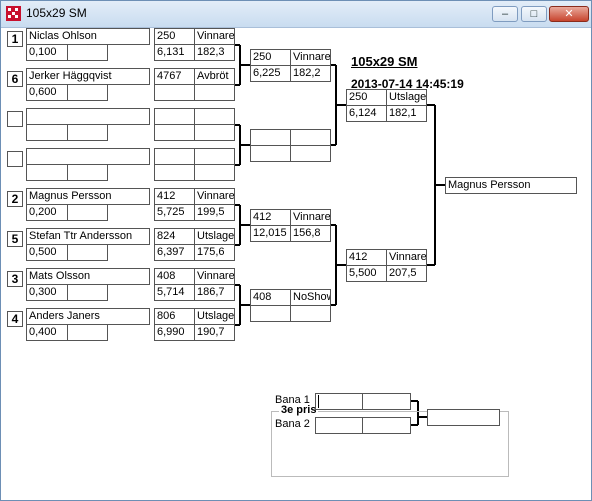 The image size is (592, 501). What do you see at coordinates (88, 236) in the screenshot?
I see `driver-name-field: Stefan Ttr Andersson` at bounding box center [88, 236].